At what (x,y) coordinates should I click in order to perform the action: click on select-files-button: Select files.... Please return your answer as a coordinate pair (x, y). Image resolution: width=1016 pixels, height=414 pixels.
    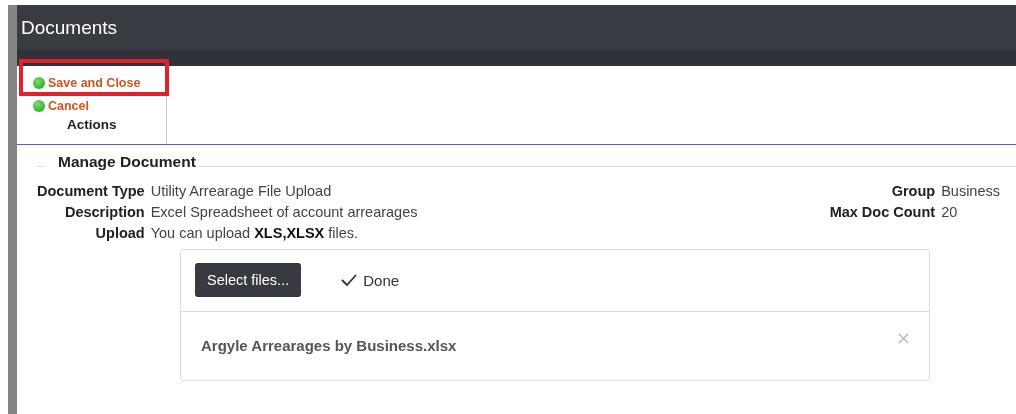
    Looking at the image, I should click on (248, 280).